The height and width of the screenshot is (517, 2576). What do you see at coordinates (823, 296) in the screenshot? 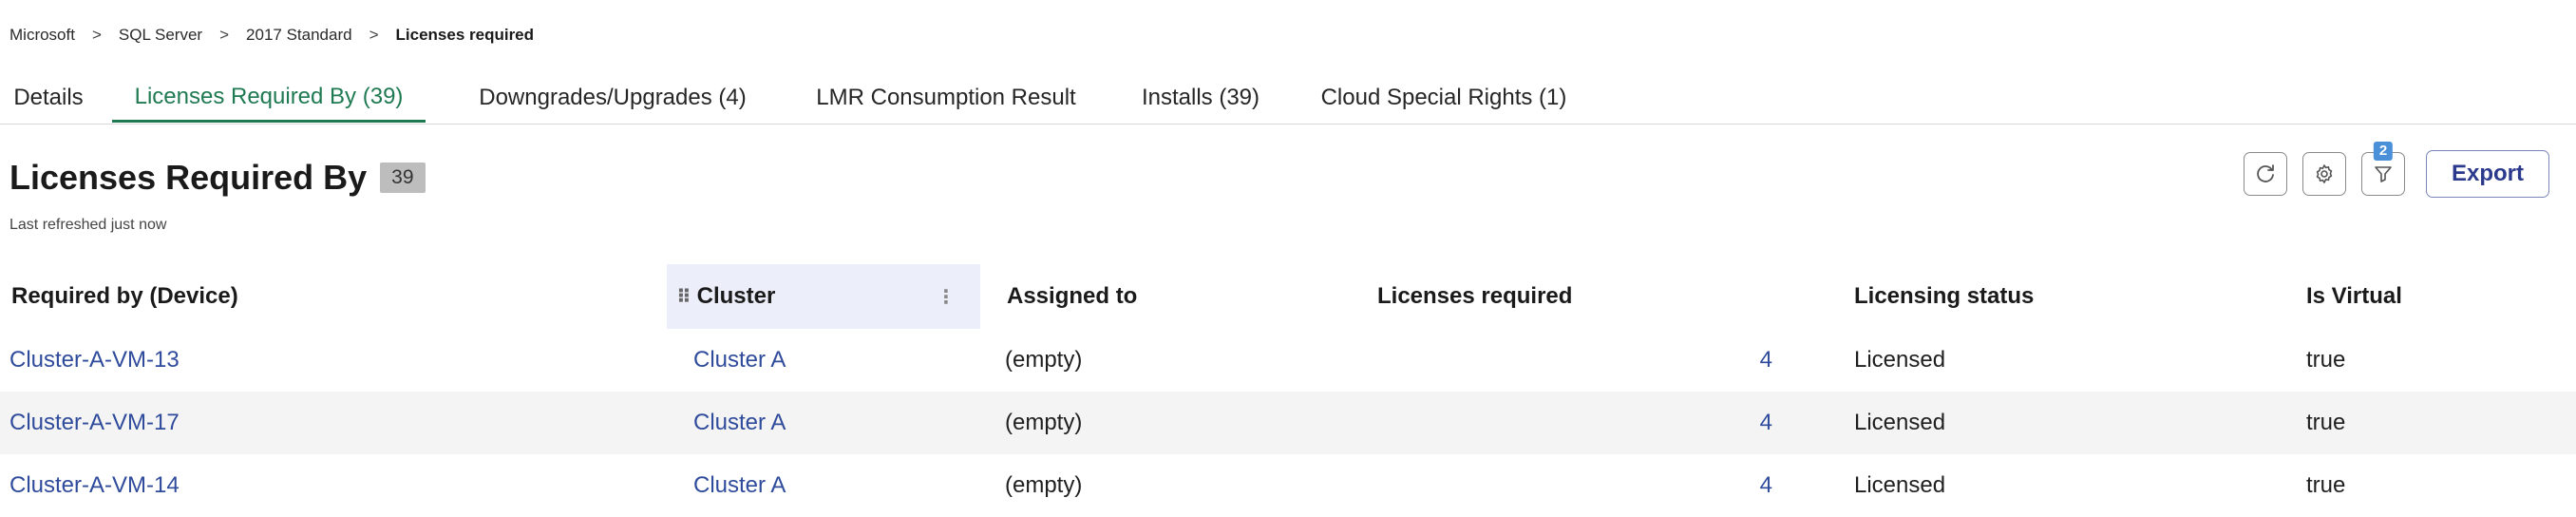
I see `column-header-cluster: ⠿ Cluster ⋮` at bounding box center [823, 296].